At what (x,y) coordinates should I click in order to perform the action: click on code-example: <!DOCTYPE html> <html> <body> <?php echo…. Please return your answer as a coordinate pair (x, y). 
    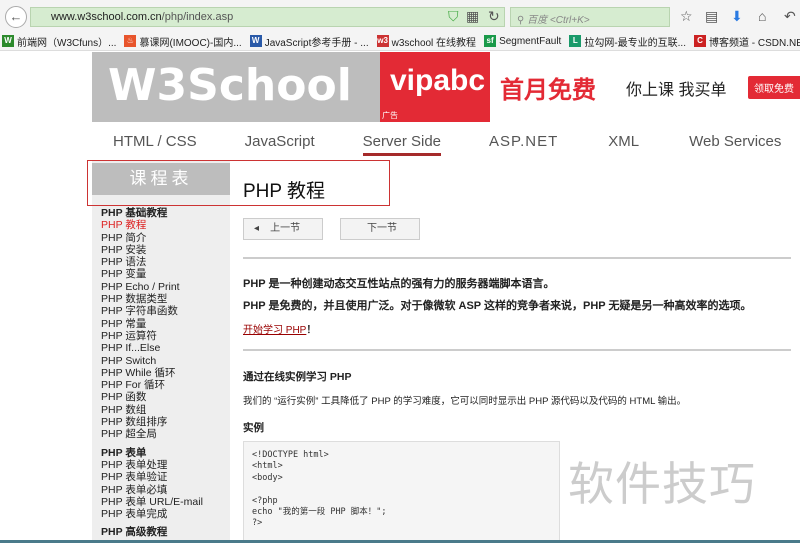
    Looking at the image, I should click on (401, 492).